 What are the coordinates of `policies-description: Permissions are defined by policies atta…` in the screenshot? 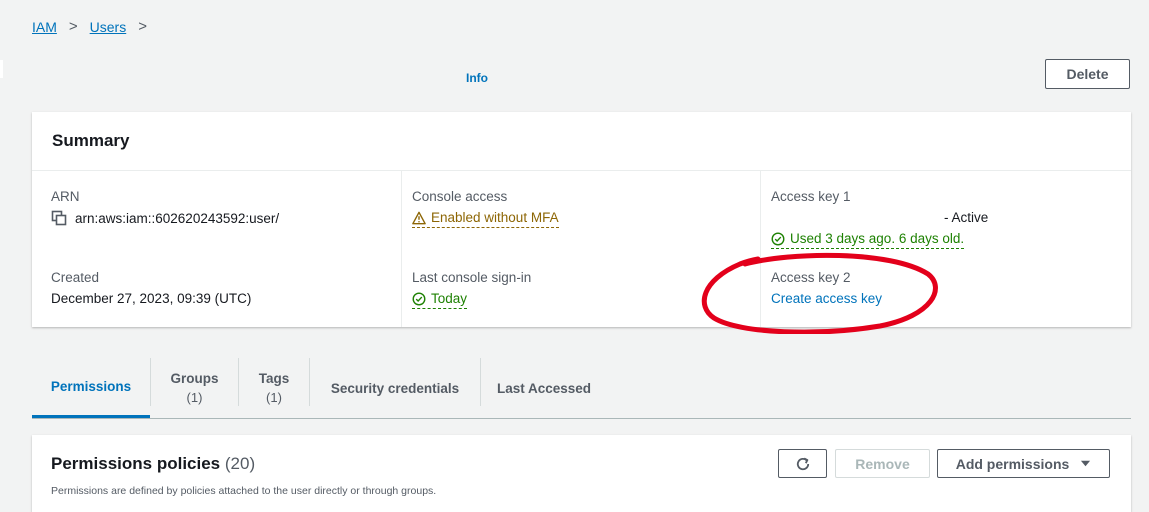 It's located at (244, 491).